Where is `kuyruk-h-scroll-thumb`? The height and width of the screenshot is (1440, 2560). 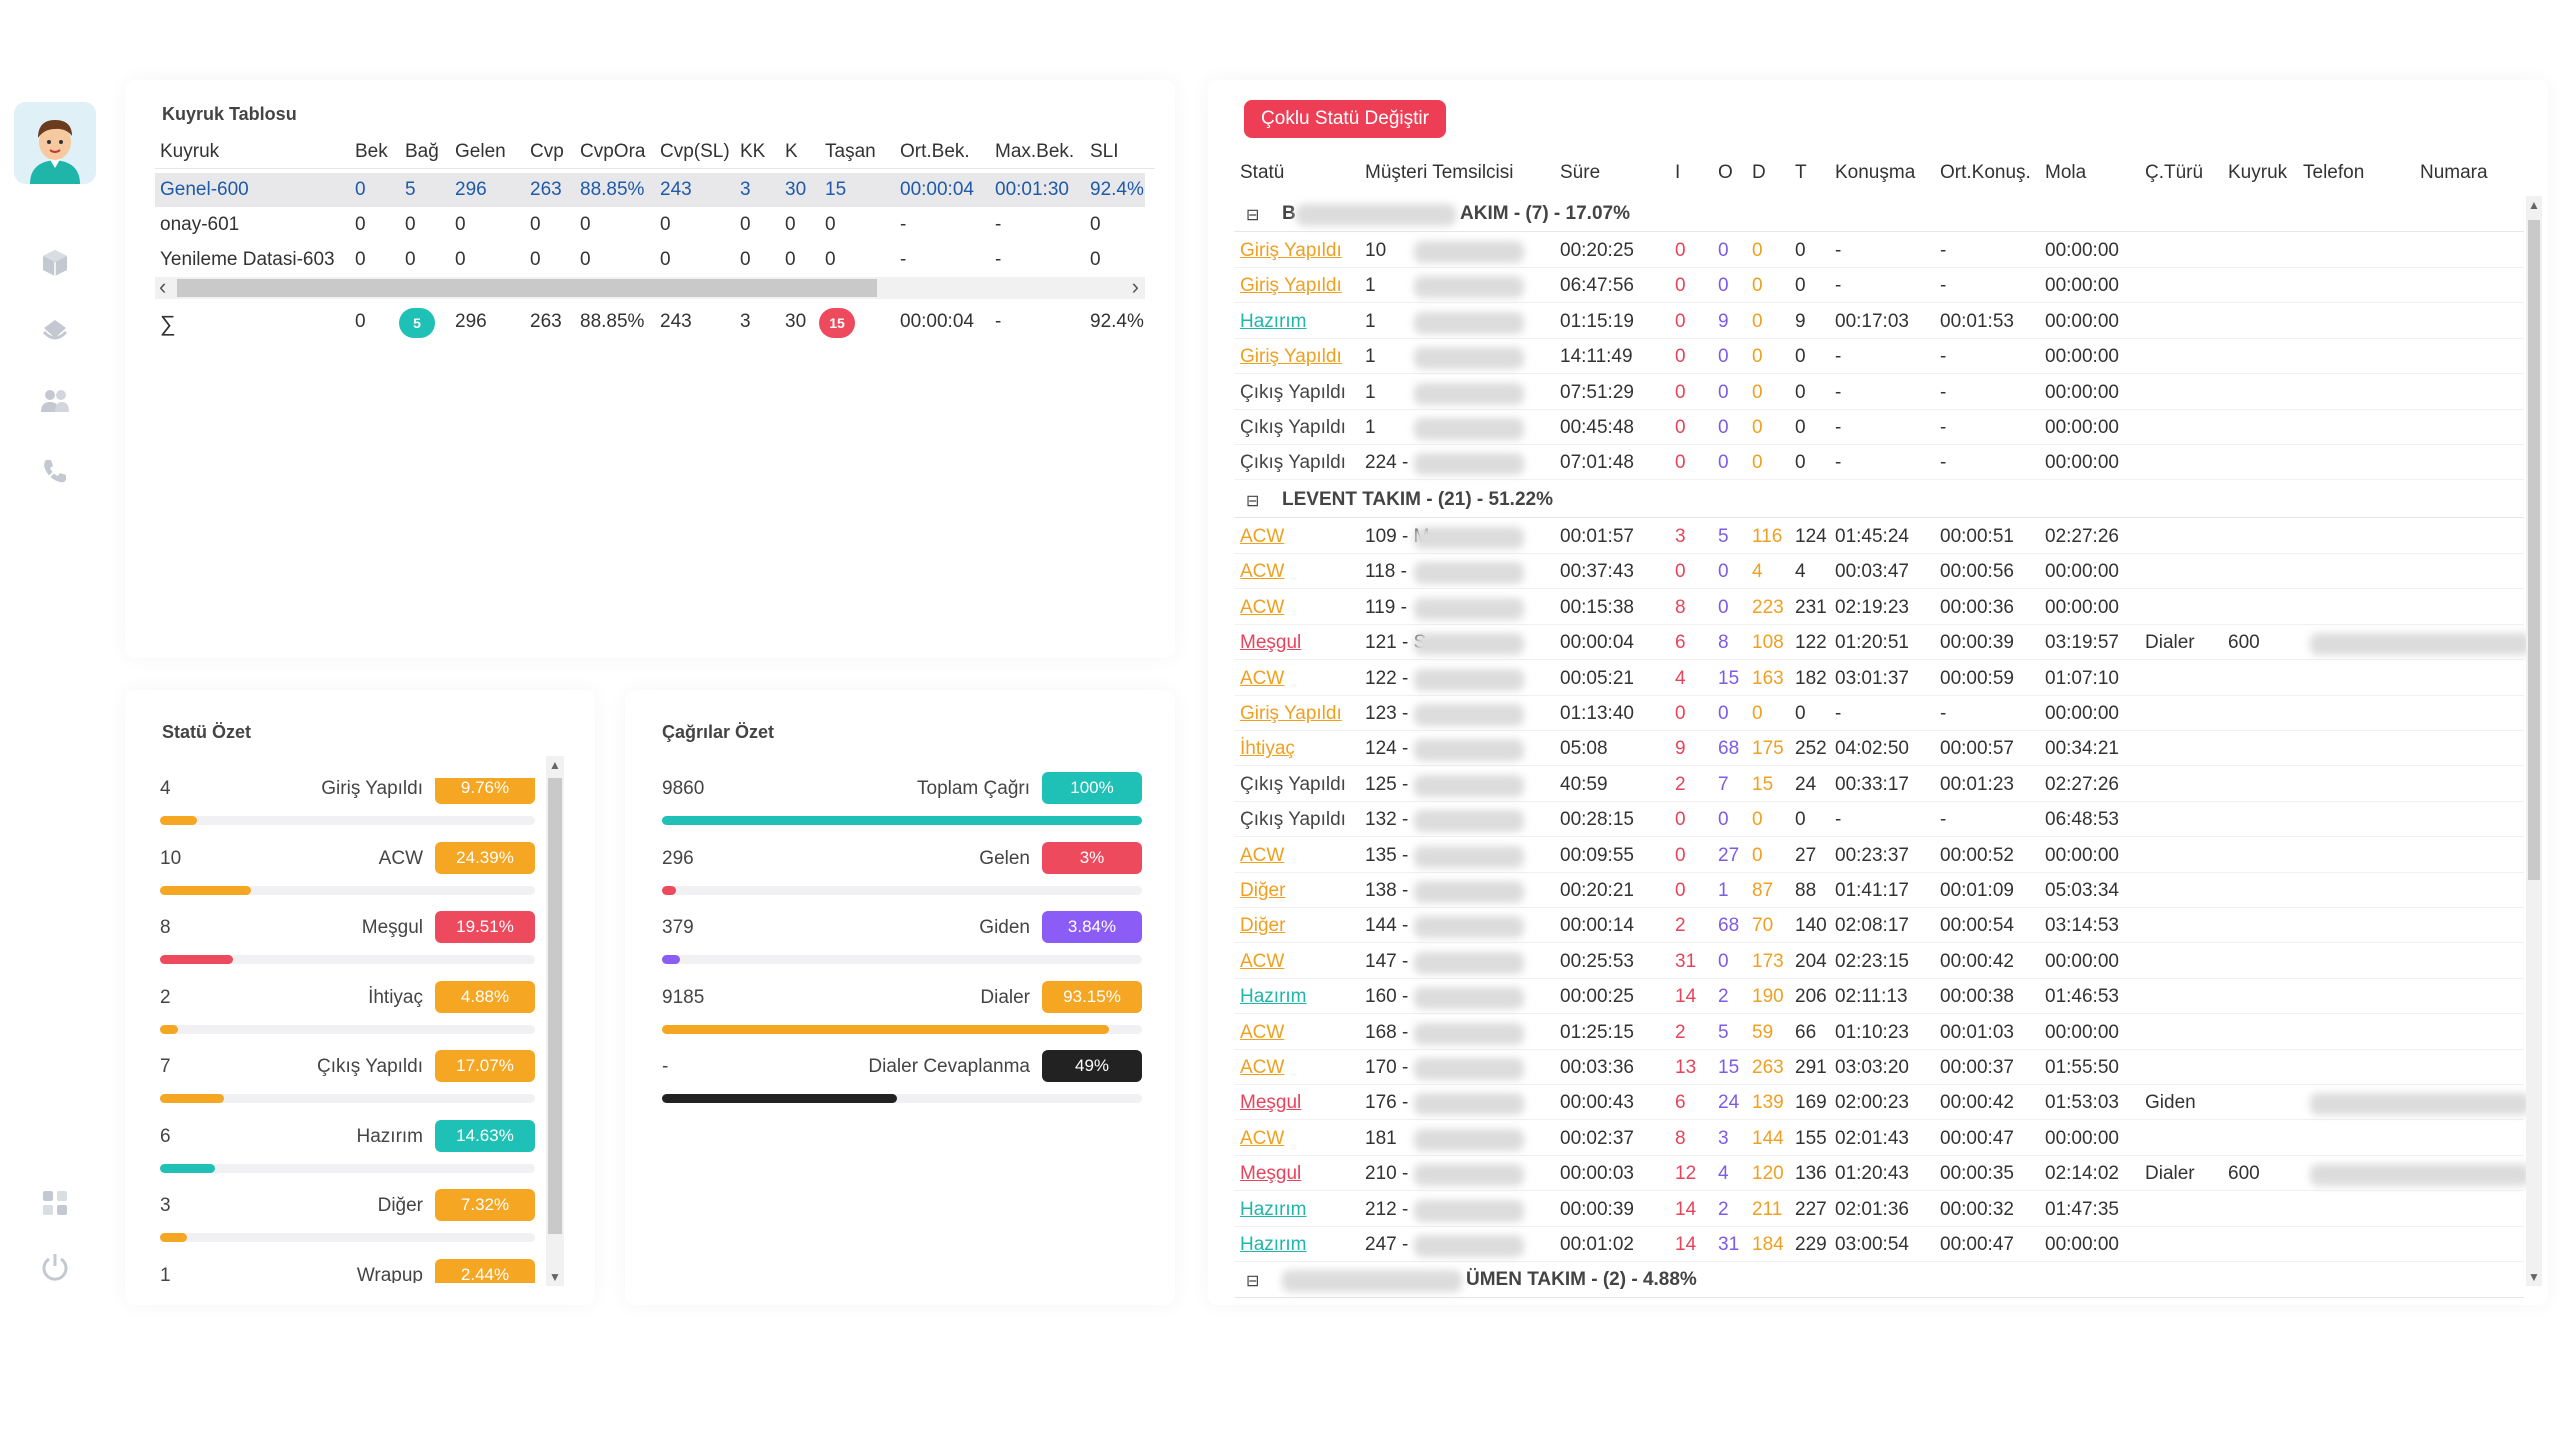 kuyruk-h-scroll-thumb is located at coordinates (527, 288).